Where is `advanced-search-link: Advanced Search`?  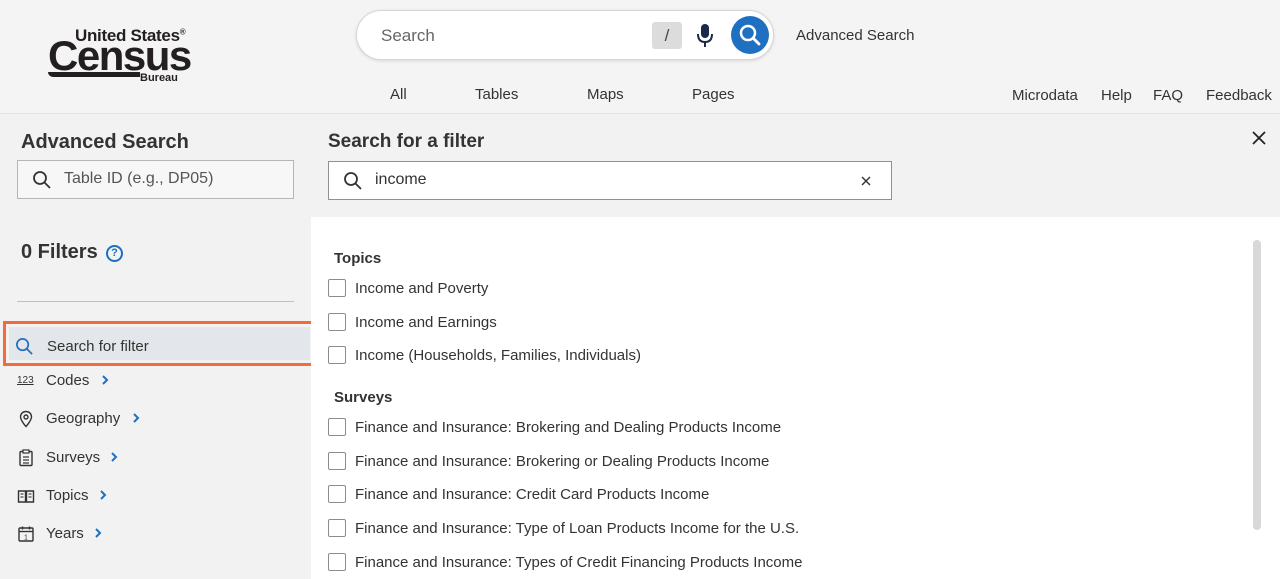 advanced-search-link: Advanced Search is located at coordinates (855, 35).